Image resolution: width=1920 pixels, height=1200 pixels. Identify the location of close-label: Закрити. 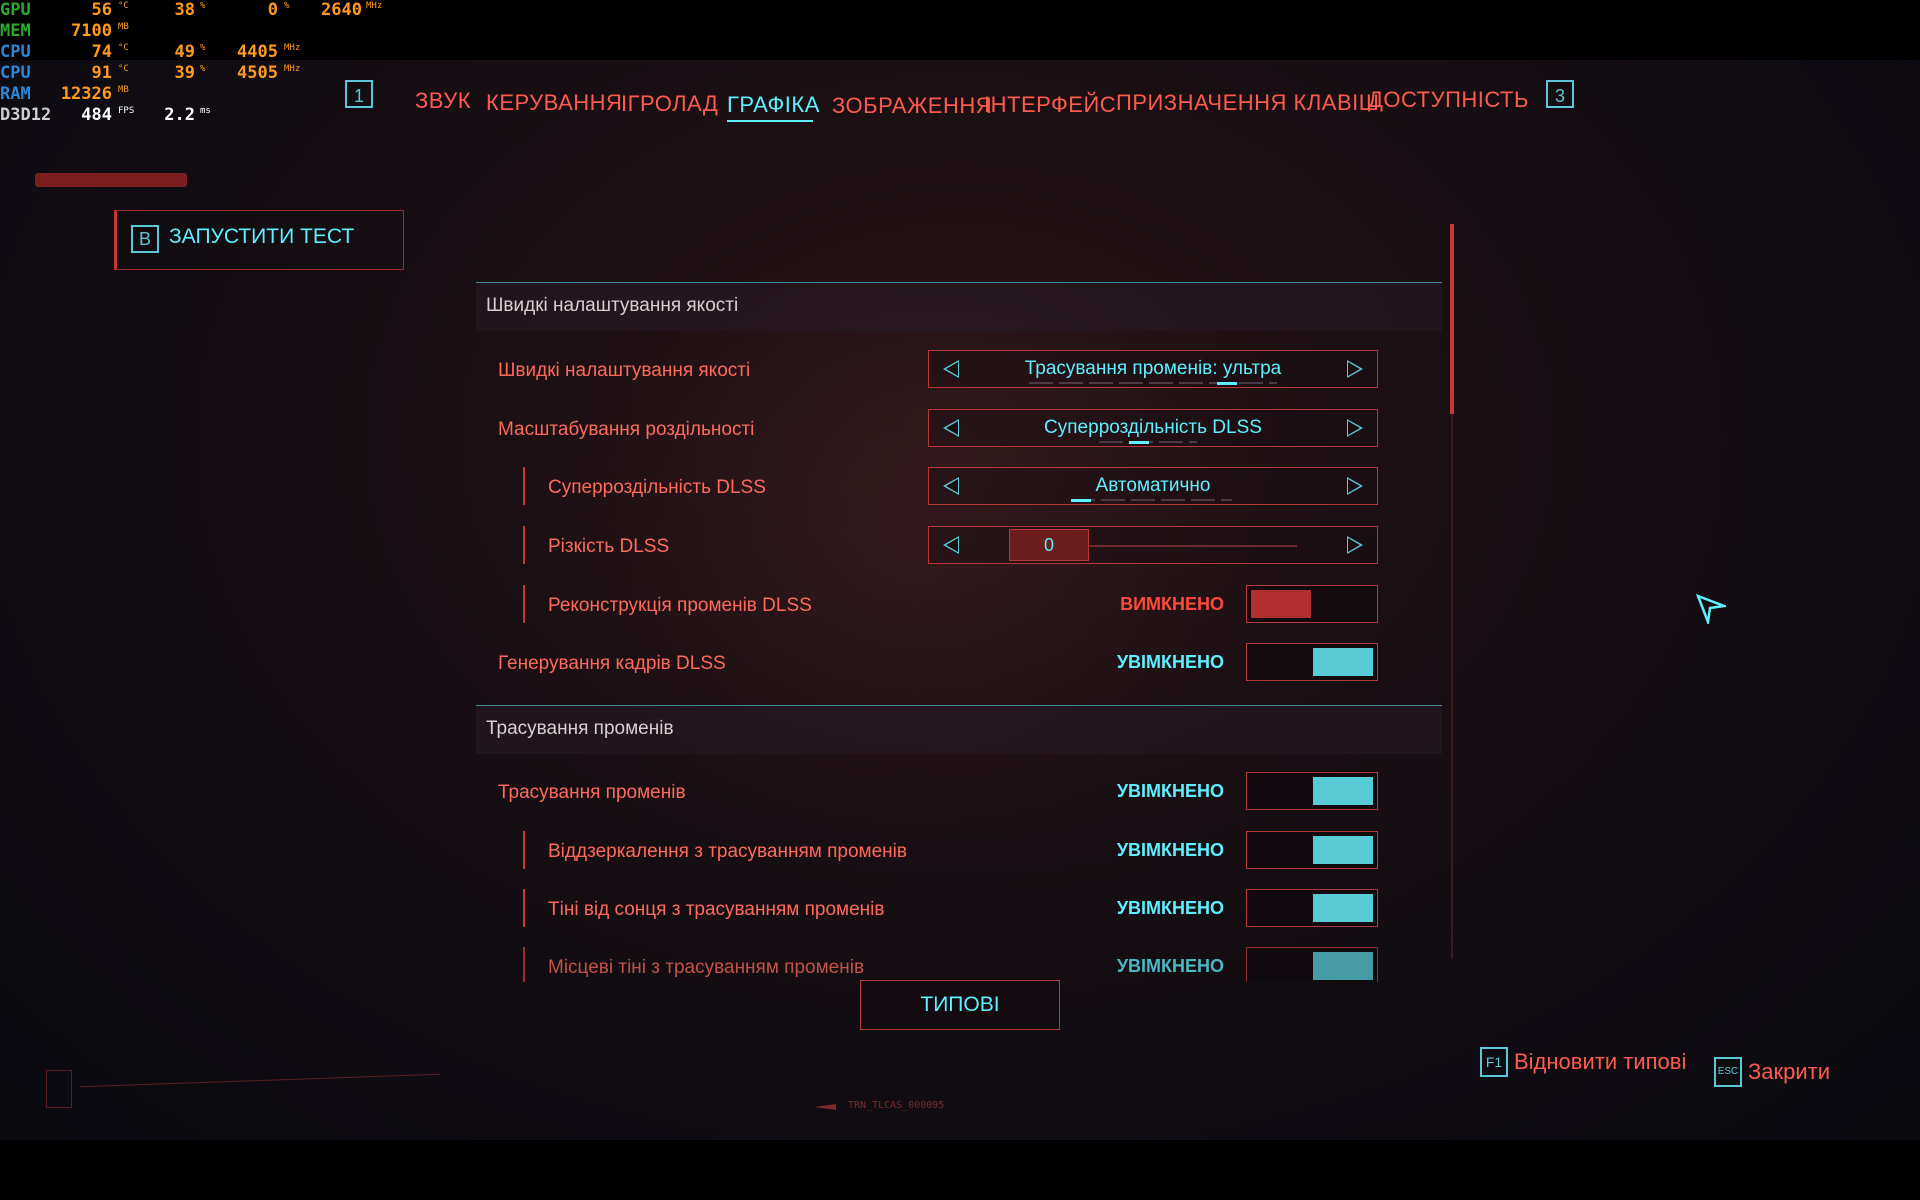
(1789, 1071).